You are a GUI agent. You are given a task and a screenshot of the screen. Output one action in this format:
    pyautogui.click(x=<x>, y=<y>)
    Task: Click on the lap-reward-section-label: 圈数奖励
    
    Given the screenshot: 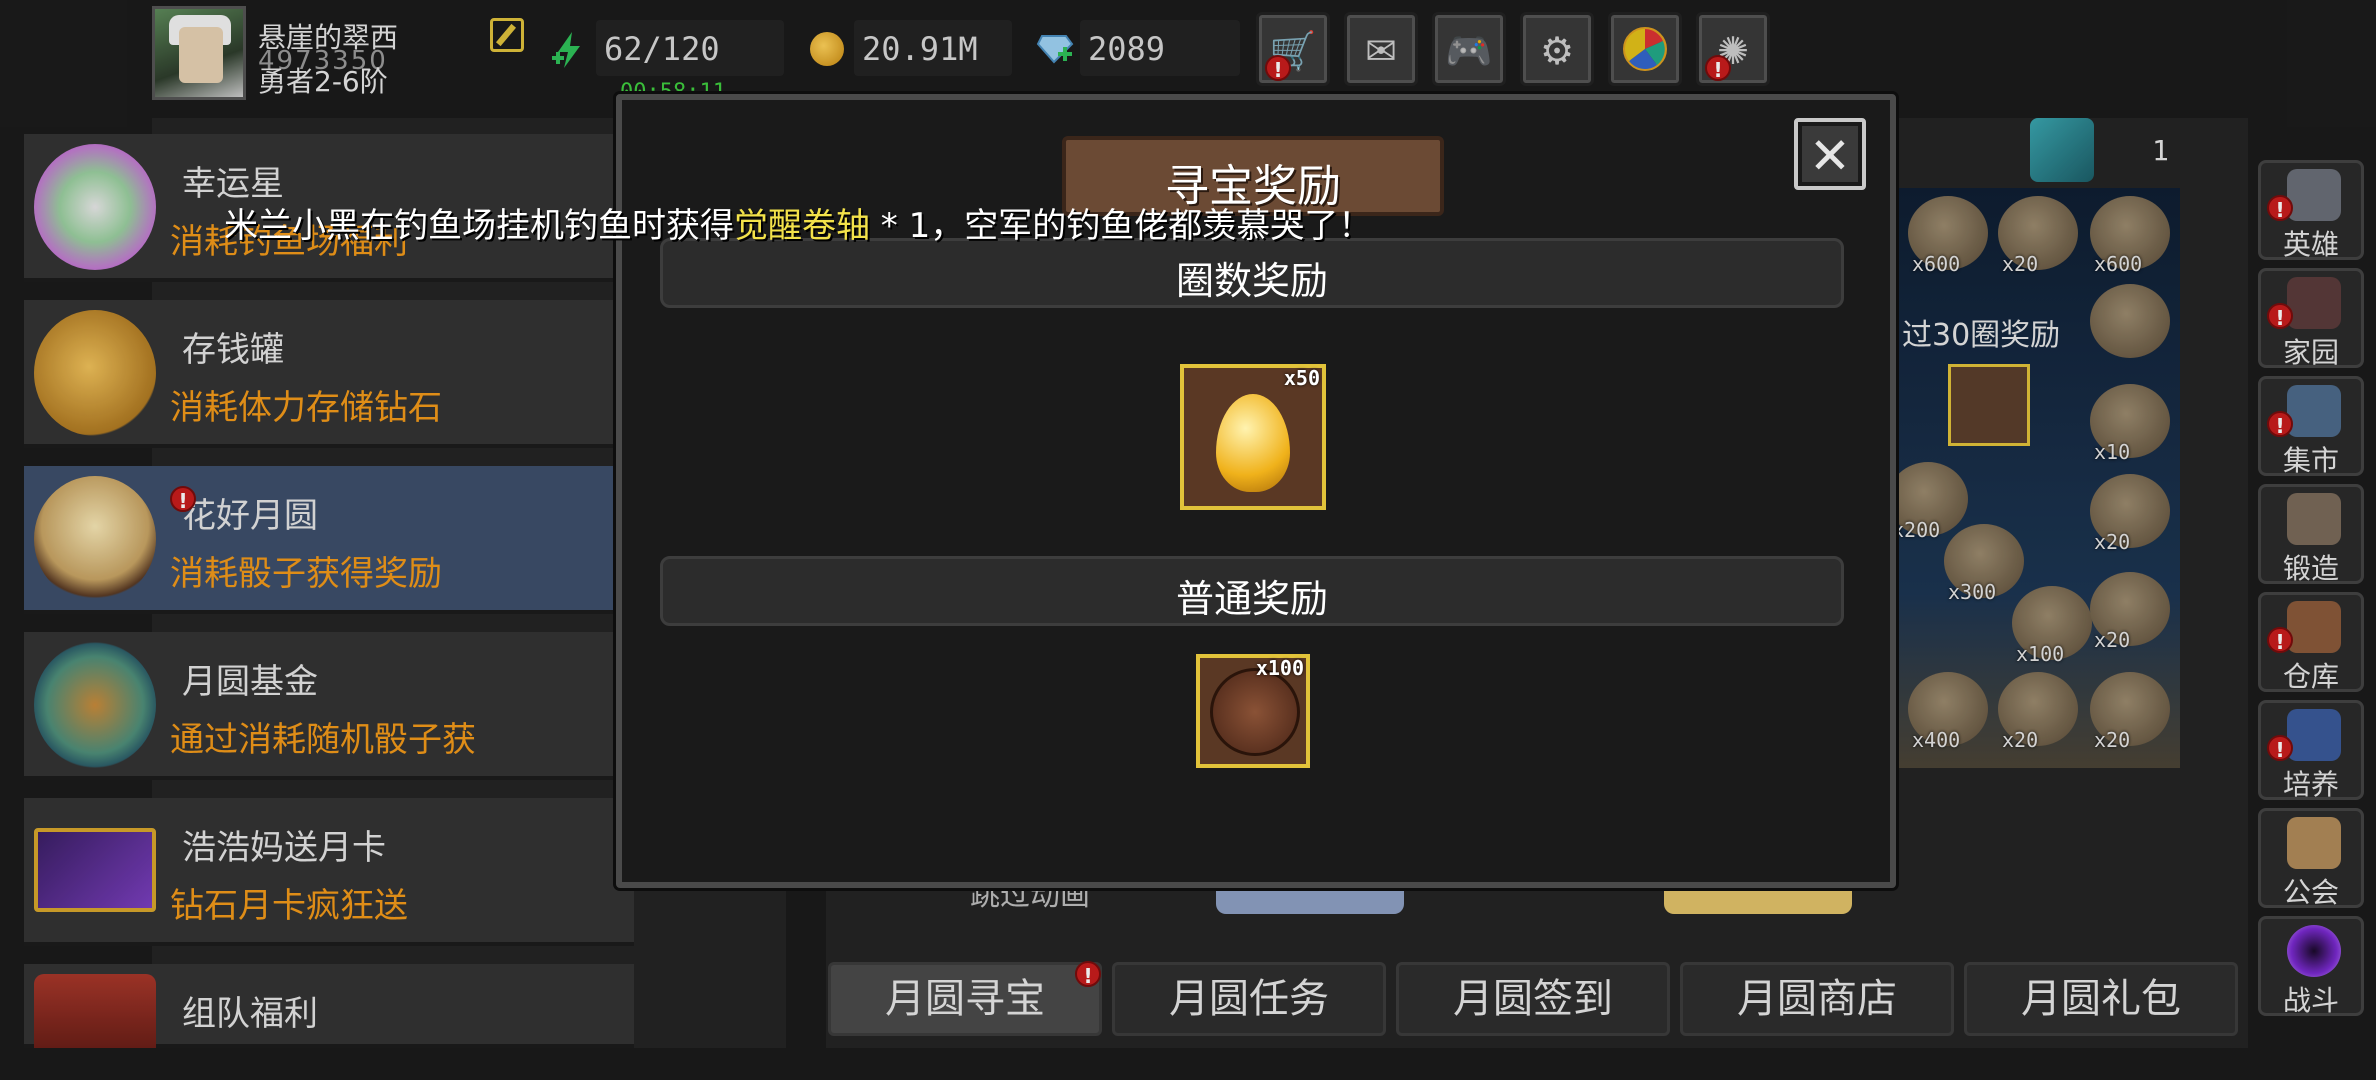 What is the action you would take?
    pyautogui.click(x=1251, y=281)
    